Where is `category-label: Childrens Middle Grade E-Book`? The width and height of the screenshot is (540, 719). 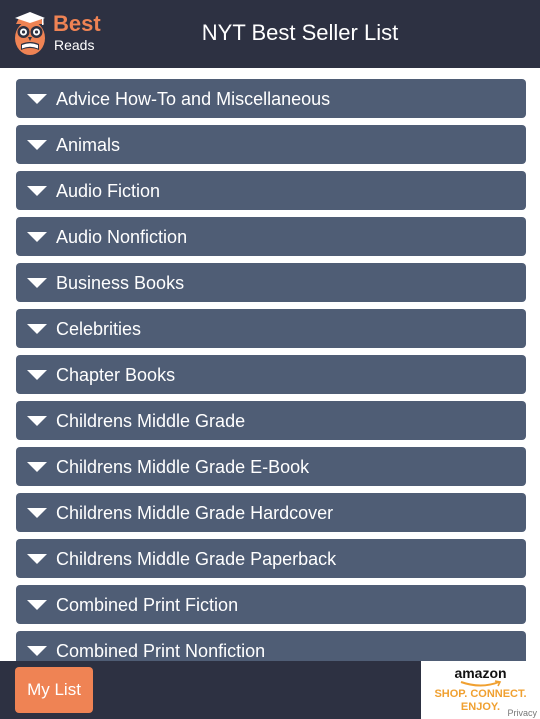
category-label: Childrens Middle Grade E-Book is located at coordinates (183, 467).